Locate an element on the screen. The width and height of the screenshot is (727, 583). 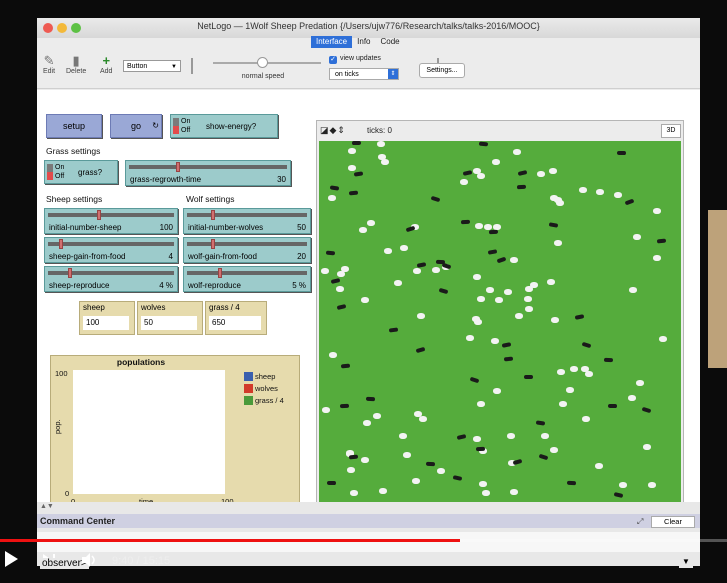
sheep-gain-from-food-slider: sheep-gain-from-food 4 is located at coordinates (111, 250).